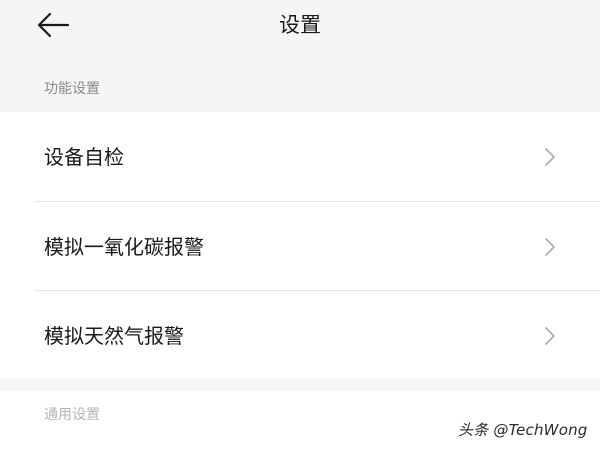 The height and width of the screenshot is (450, 600). I want to click on list-item-label: 设备自检, so click(84, 157).